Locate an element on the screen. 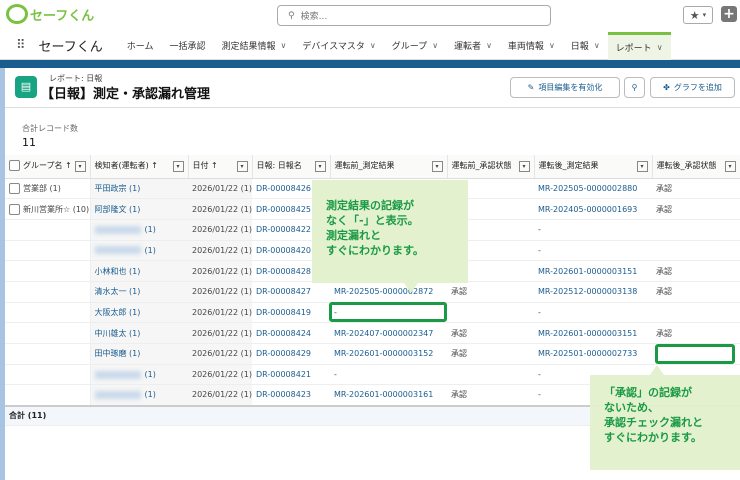 This screenshot has width=740, height=480. nav-item-label: 日報 is located at coordinates (579, 47).